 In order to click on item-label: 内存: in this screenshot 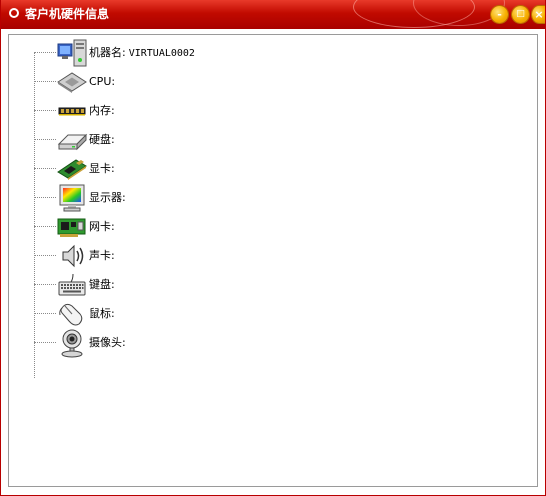, I will do `click(102, 110)`.